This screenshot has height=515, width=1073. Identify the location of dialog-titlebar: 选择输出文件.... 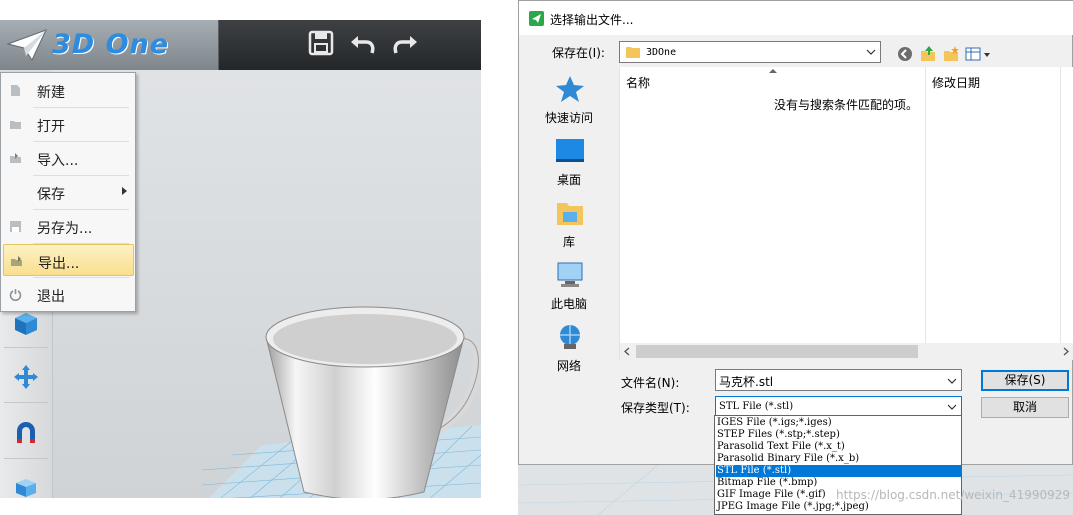
(796, 18).